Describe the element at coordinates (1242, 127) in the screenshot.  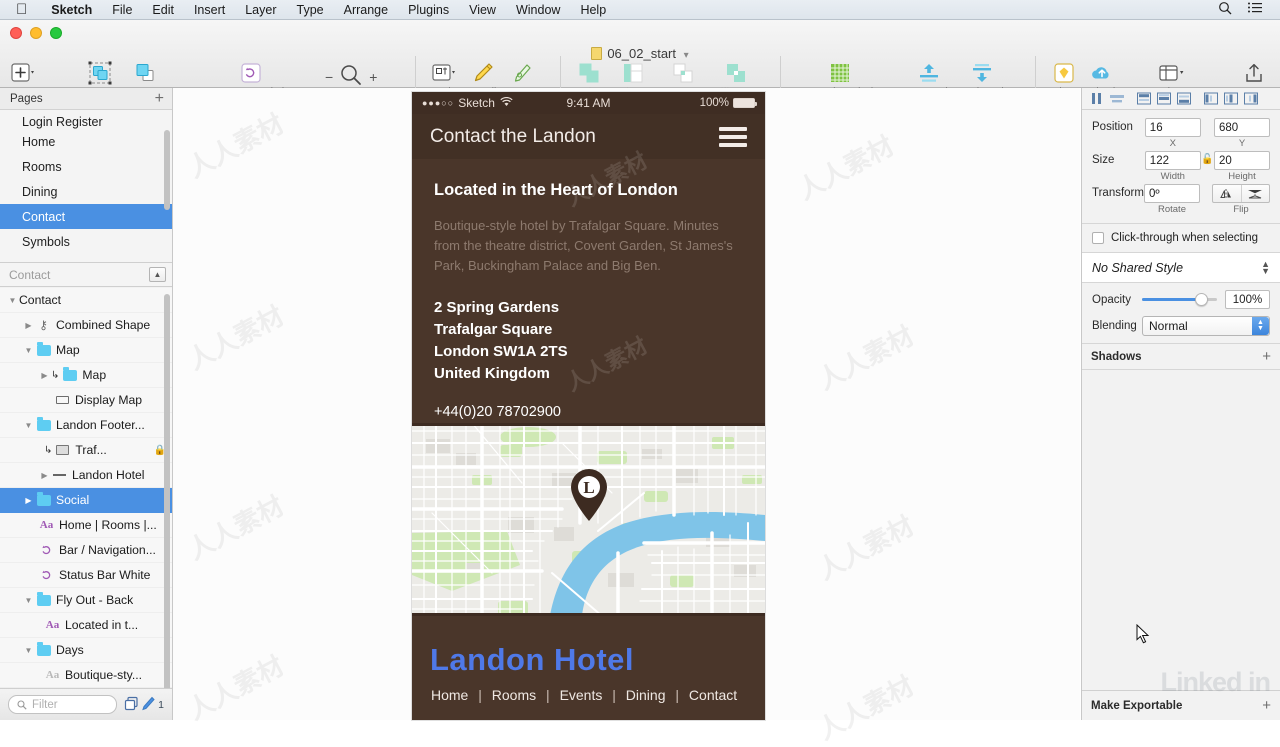
I see `position-y-input: 680` at that location.